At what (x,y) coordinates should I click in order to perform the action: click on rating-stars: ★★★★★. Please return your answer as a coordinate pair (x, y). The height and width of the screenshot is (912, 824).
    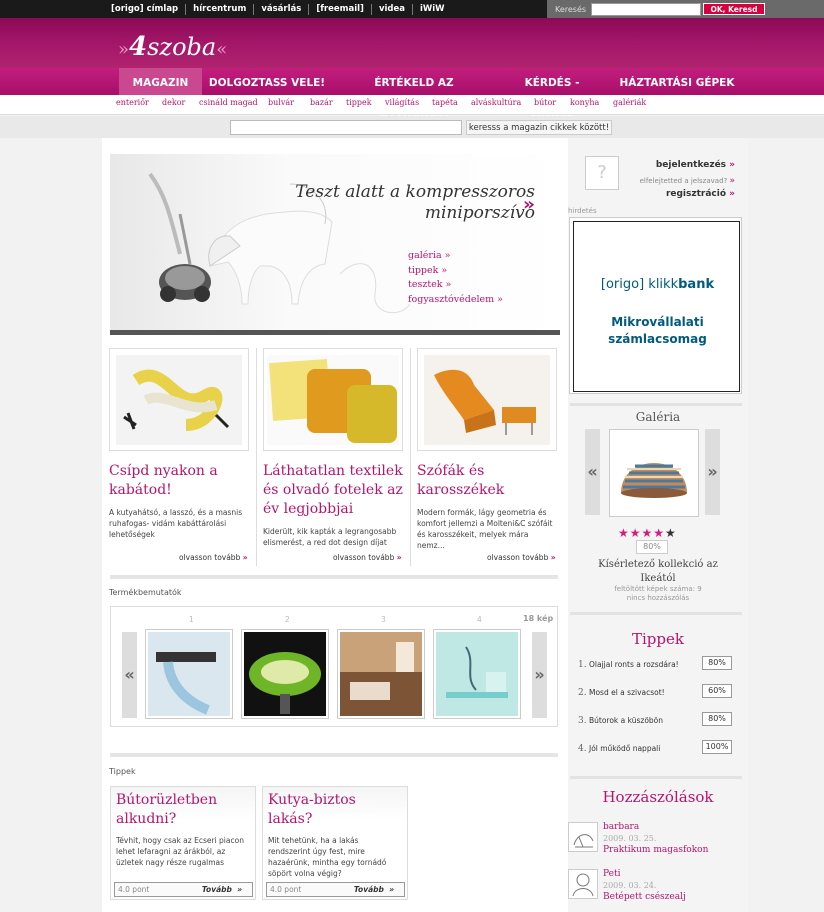
    Looking at the image, I should click on (647, 533).